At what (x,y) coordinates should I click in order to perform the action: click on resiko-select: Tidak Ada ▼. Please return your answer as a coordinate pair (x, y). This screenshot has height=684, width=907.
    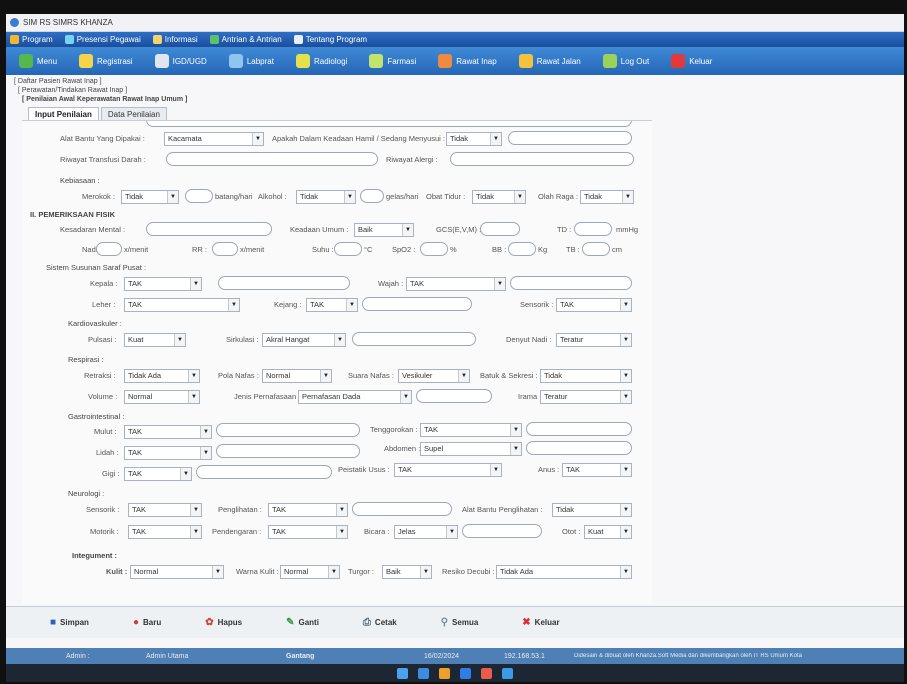
    Looking at the image, I should click on (564, 572).